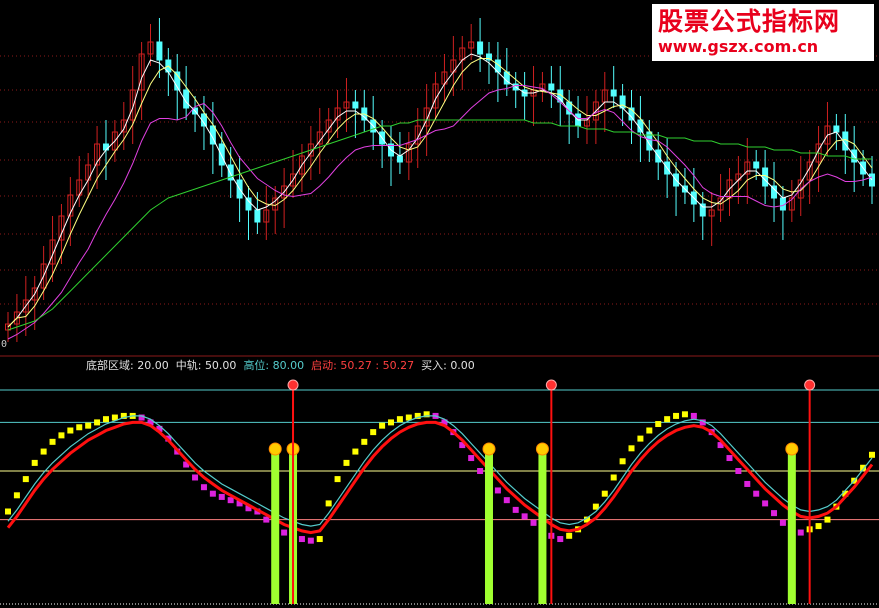 The height and width of the screenshot is (608, 879). What do you see at coordinates (4, 344) in the screenshot?
I see `main-axis-zero-label: 0` at bounding box center [4, 344].